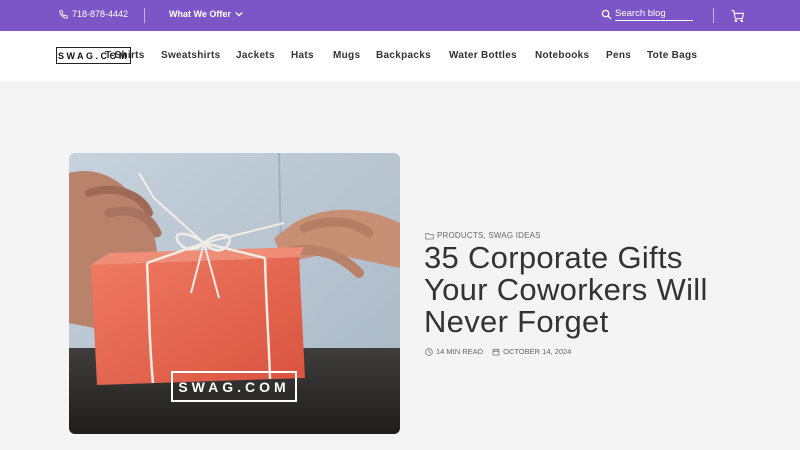 This screenshot has width=800, height=450. What do you see at coordinates (234, 386) in the screenshot?
I see `image-watermark-logo: SWAG.COM` at bounding box center [234, 386].